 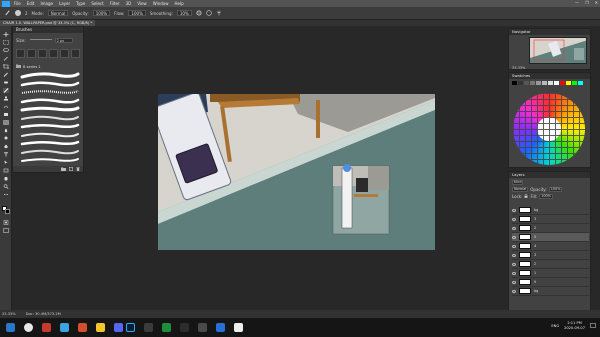 I want to click on layer-row: 1, so click(x=550, y=273).